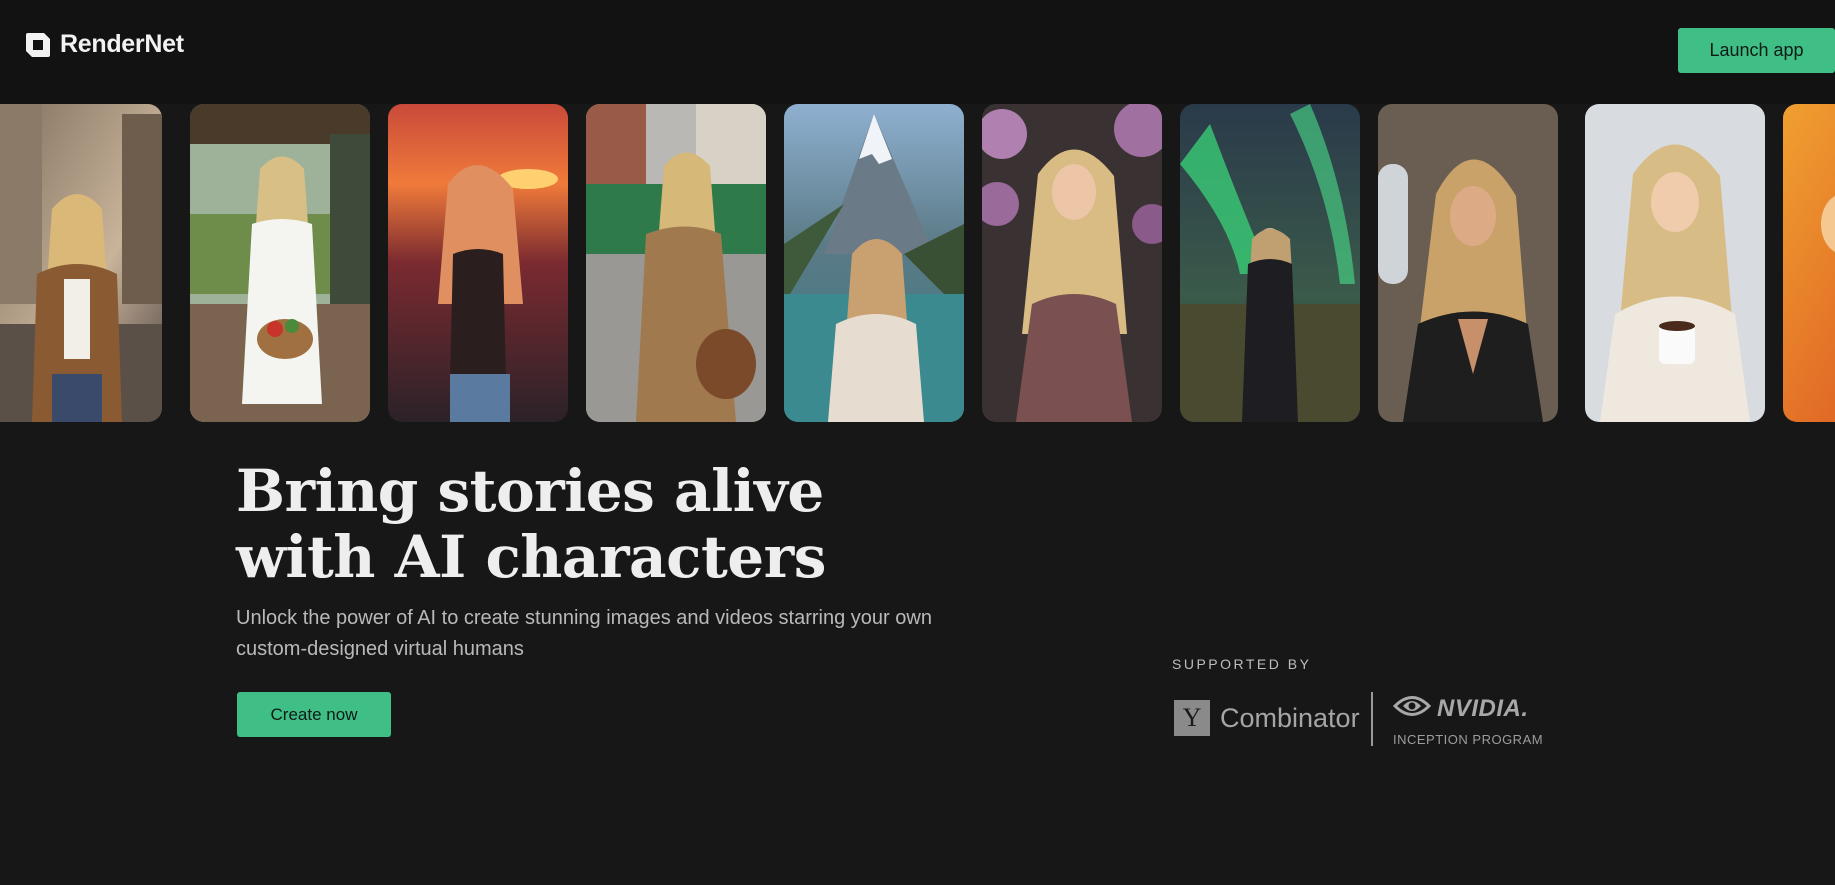 The height and width of the screenshot is (885, 1835). I want to click on y-combinator-name: Combinator, so click(1290, 717).